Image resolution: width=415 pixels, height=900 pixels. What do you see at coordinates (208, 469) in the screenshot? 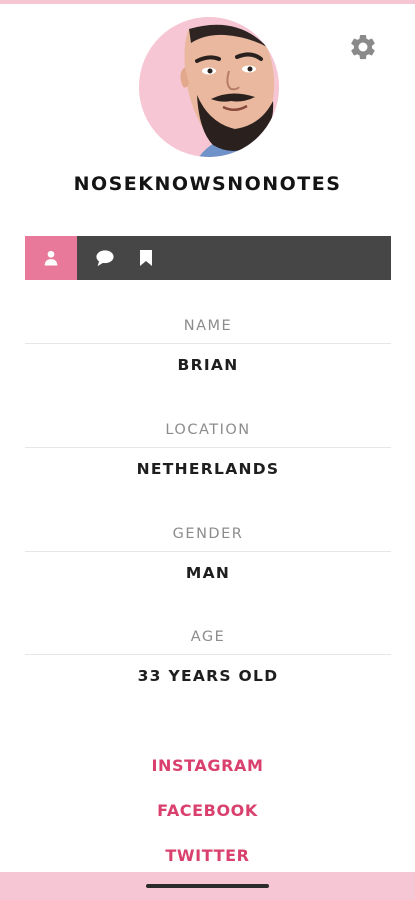
I see `field-value: NETHERLANDS` at bounding box center [208, 469].